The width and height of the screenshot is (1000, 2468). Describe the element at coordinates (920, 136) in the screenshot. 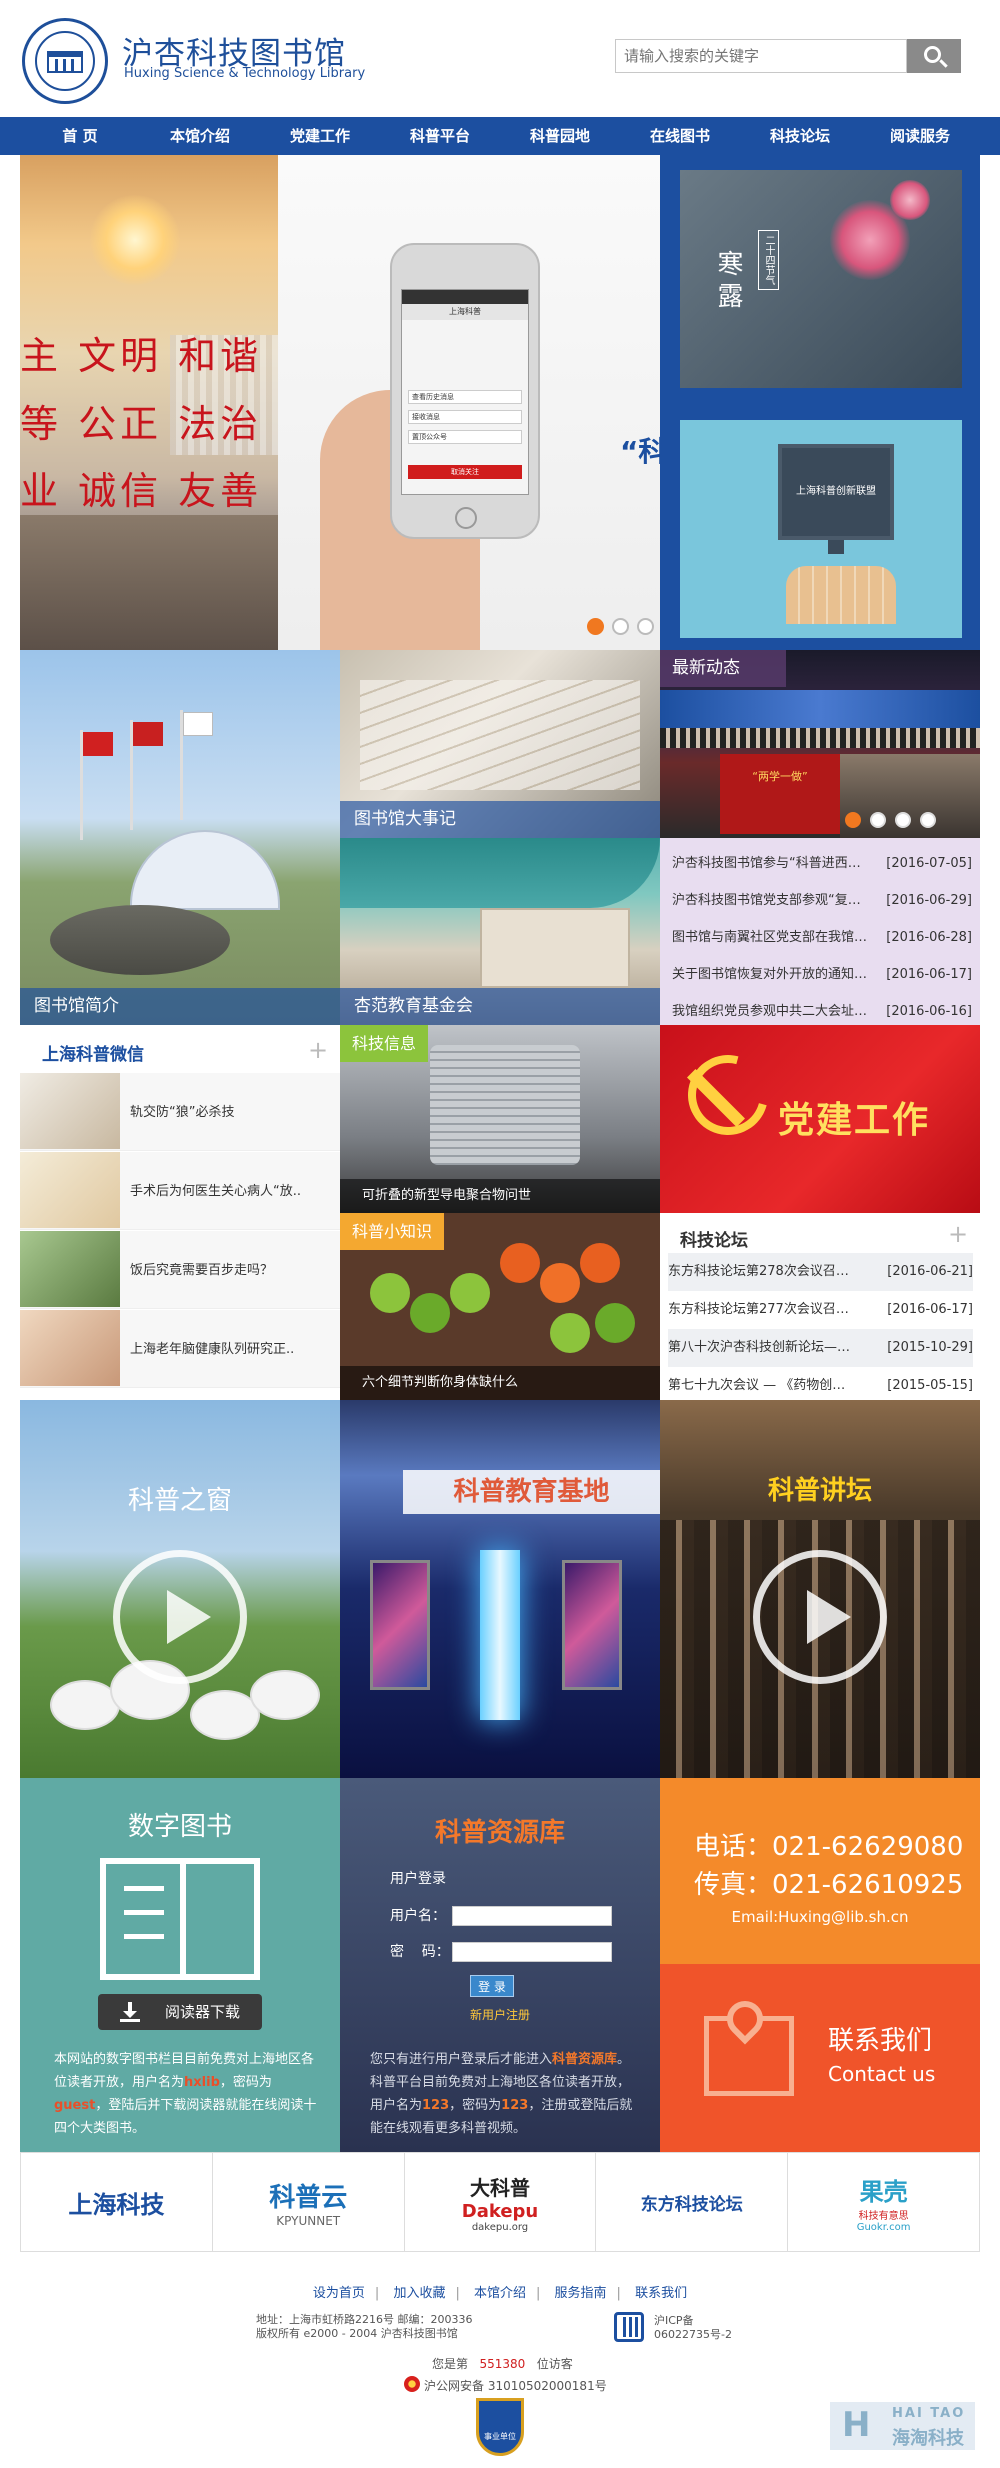

I see `nav-reading: 阅读服务` at that location.